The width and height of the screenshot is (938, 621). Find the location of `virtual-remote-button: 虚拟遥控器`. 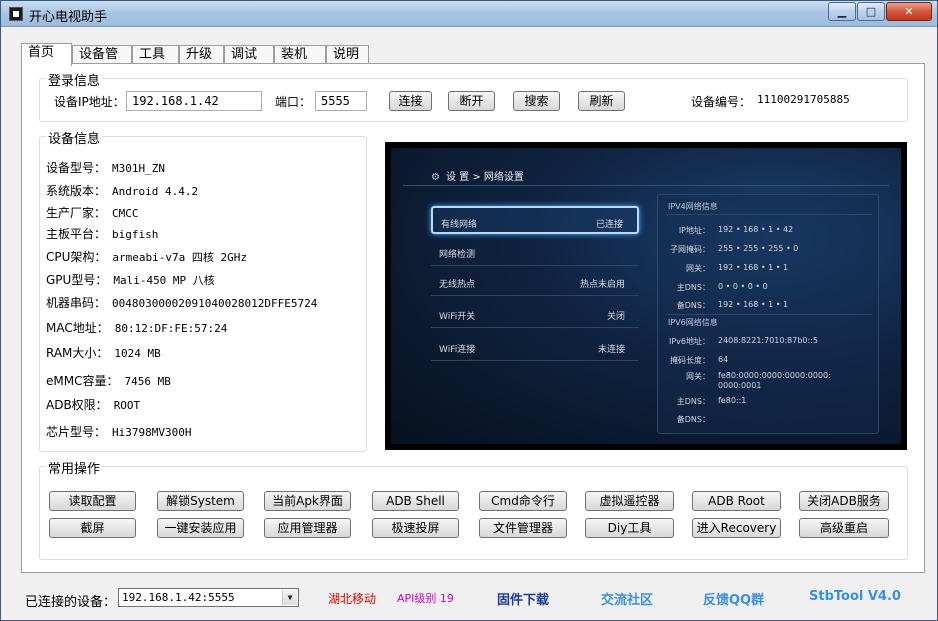

virtual-remote-button: 虚拟遥控器 is located at coordinates (629, 501).